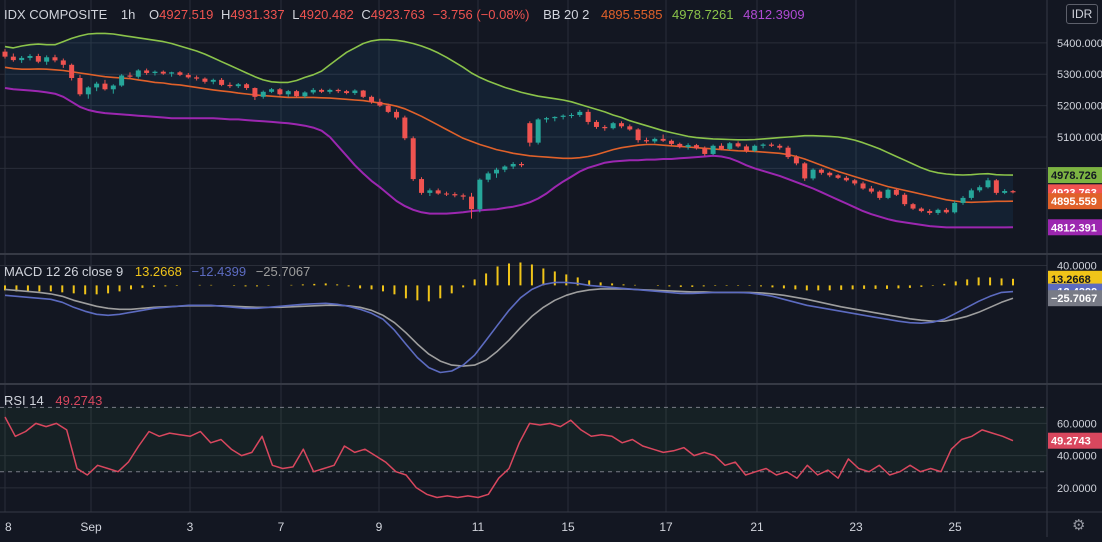  I want to click on gear-icon: ⚙, so click(1078, 525).